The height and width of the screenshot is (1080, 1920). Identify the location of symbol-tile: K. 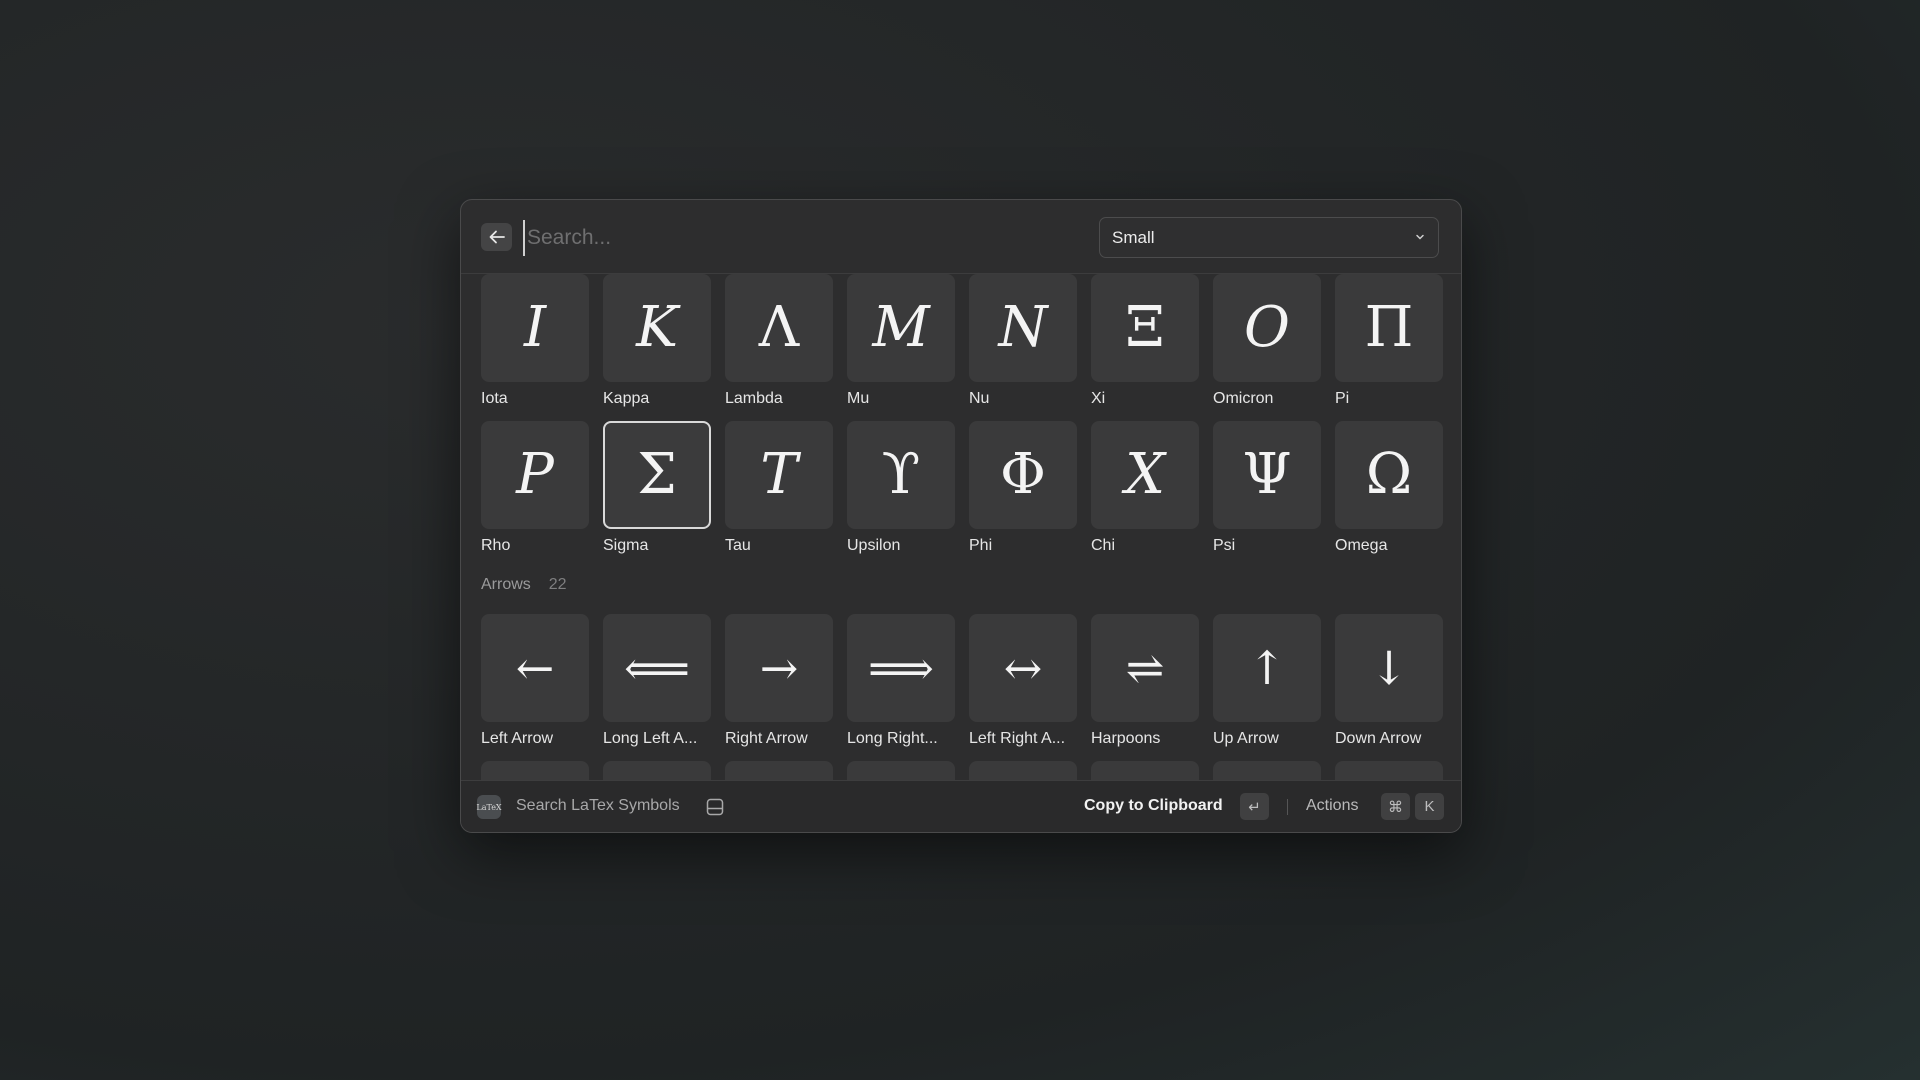
(657, 328).